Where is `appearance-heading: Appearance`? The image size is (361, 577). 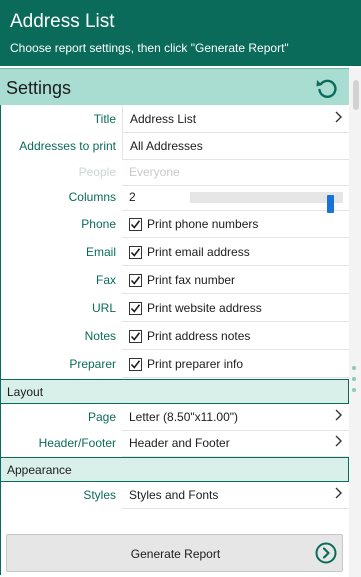 appearance-heading: Appearance is located at coordinates (39, 470).